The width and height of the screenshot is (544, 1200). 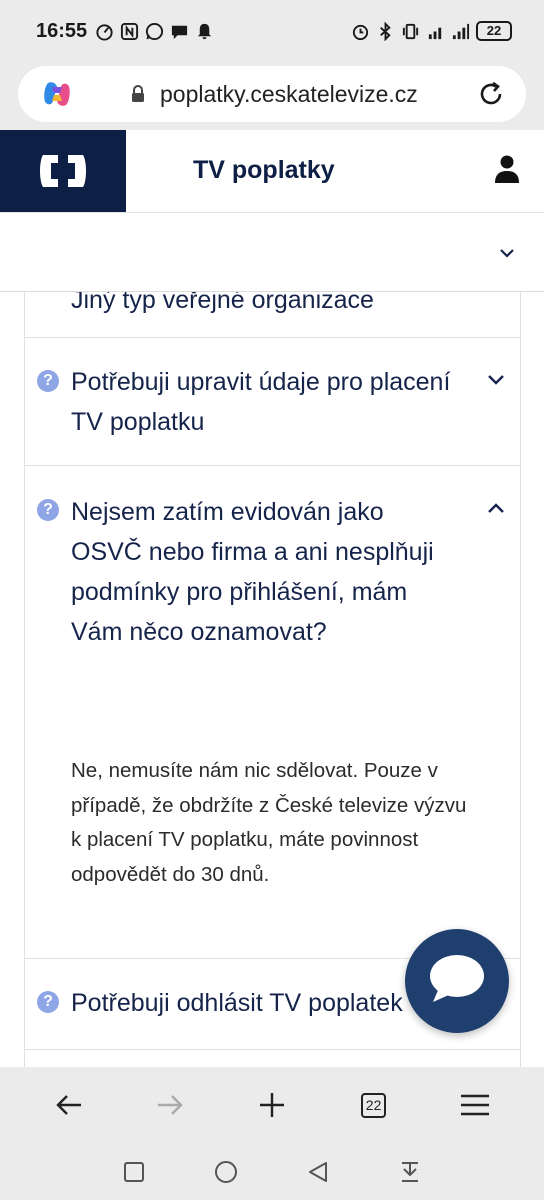 What do you see at coordinates (179, 31) in the screenshot?
I see `message-icon` at bounding box center [179, 31].